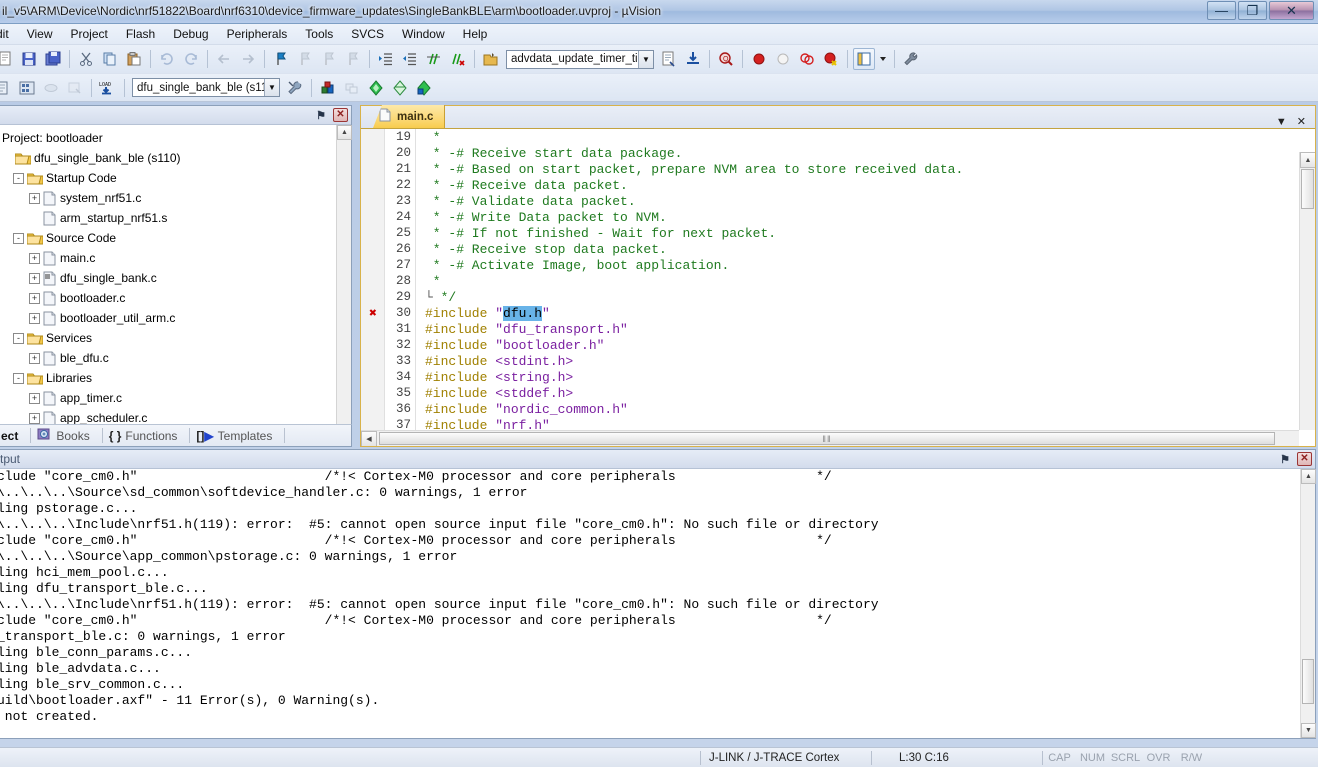 The image size is (1318, 767). I want to click on copy-icon, so click(110, 59).